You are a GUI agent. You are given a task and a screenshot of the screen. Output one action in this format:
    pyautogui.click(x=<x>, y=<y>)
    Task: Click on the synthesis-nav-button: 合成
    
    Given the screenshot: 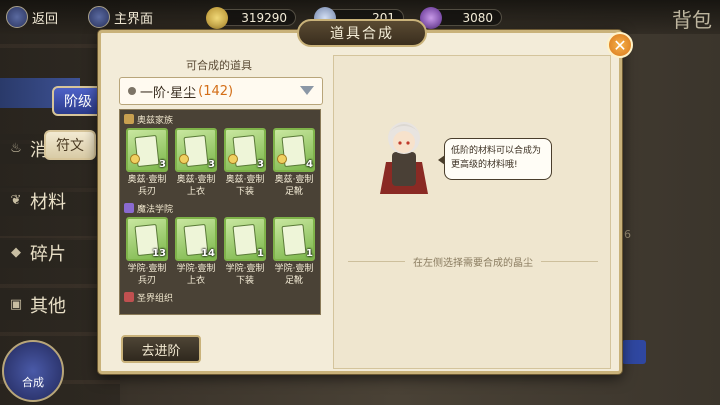 What is the action you would take?
    pyautogui.click(x=33, y=371)
    